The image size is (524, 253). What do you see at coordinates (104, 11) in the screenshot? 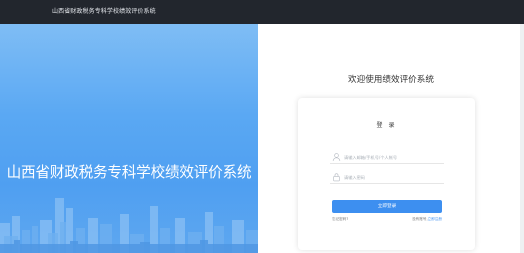
I see `app-title: 山西省财政税务专科学校绩效评价系统` at bounding box center [104, 11].